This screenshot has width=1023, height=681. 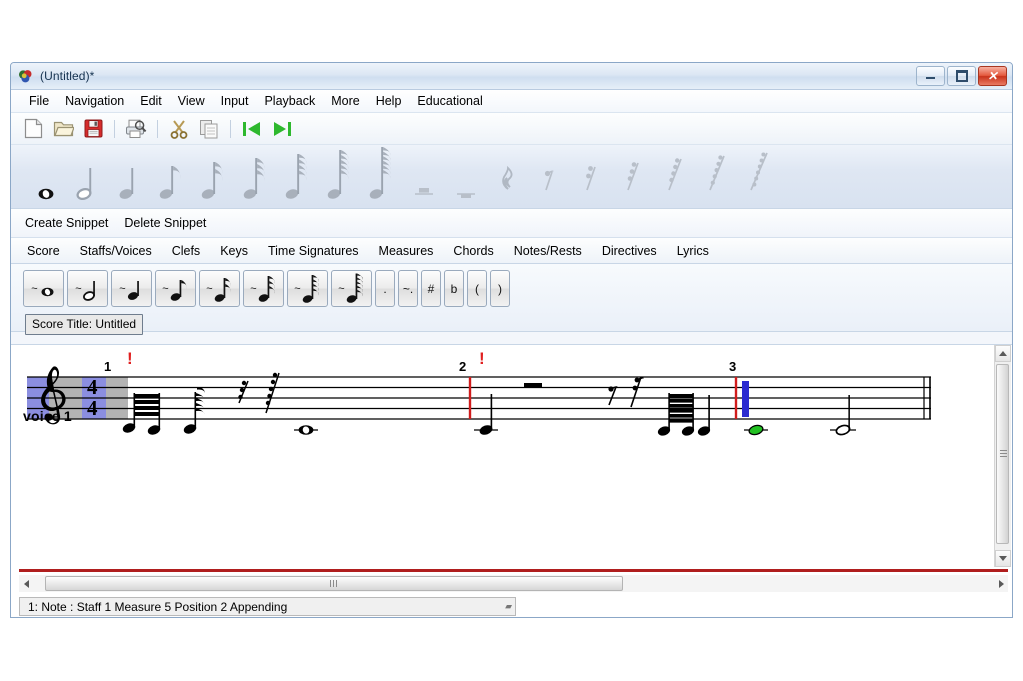 I want to click on scroll-grip-icon, so click(x=1003, y=453).